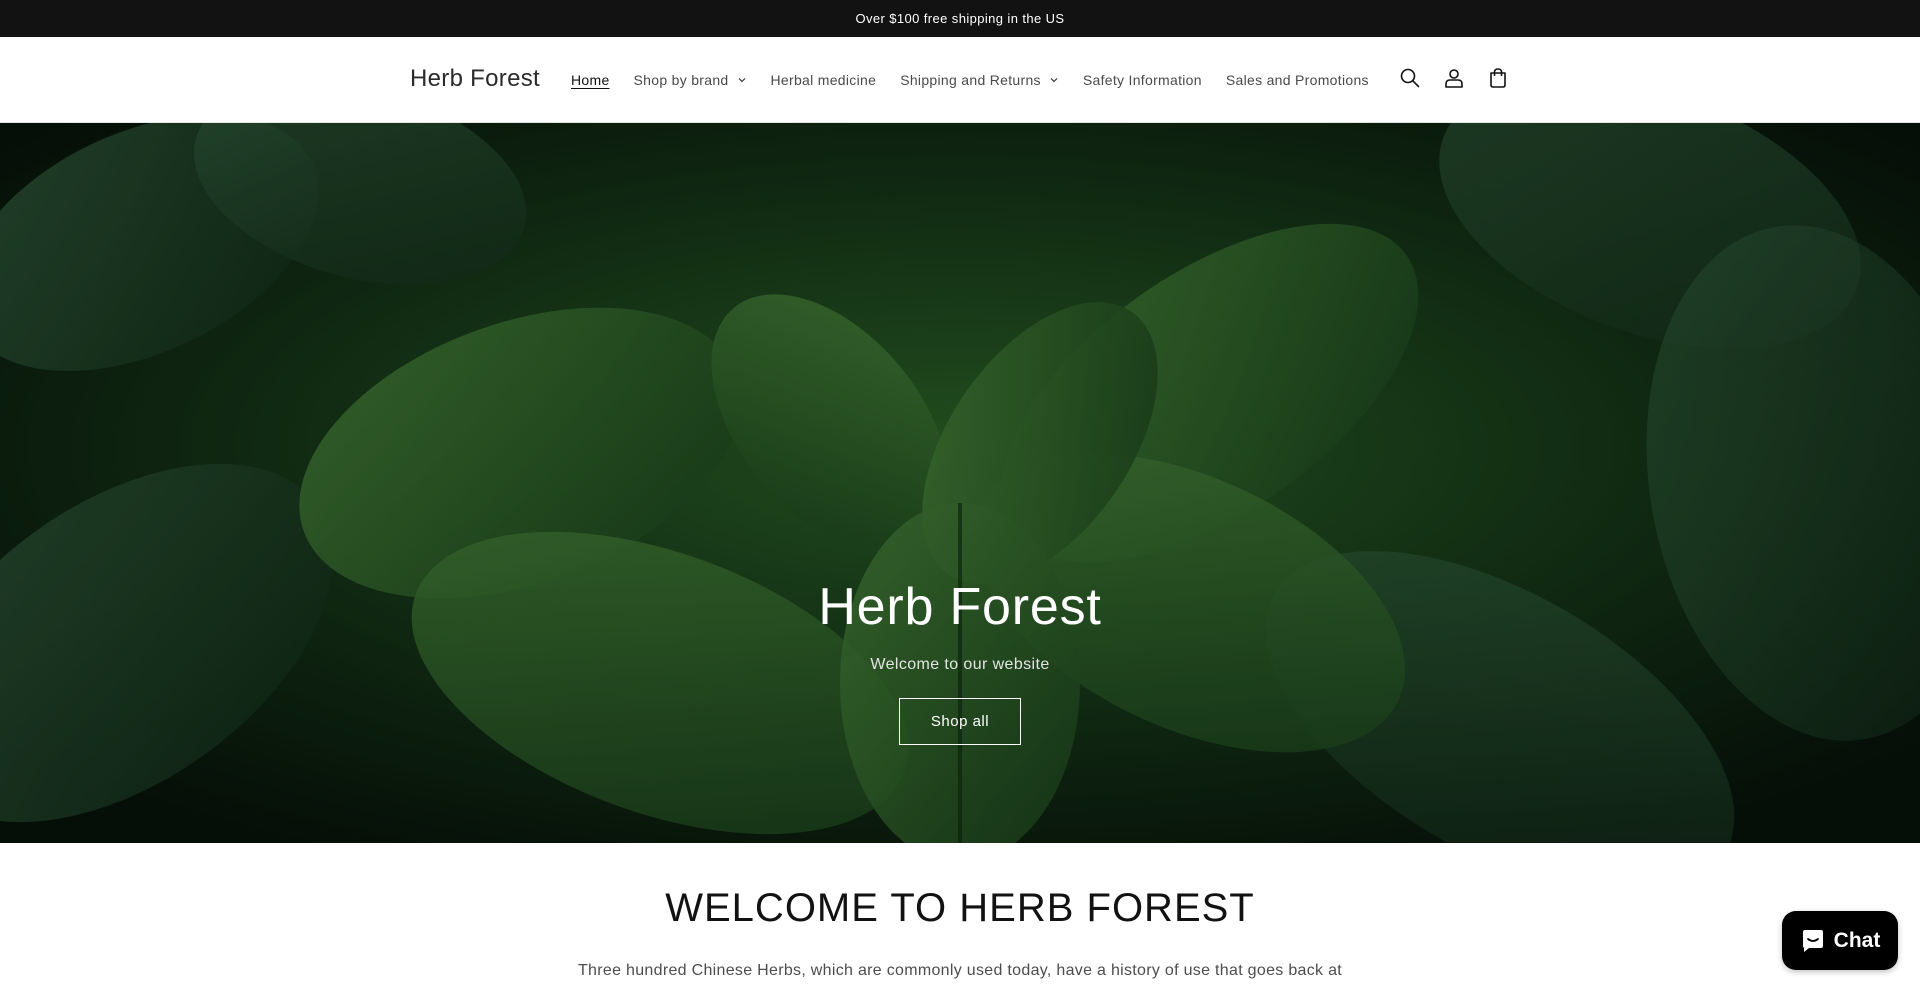 The height and width of the screenshot is (993, 1920). Describe the element at coordinates (960, 607) in the screenshot. I see `hero-title: Herb Forest` at that location.